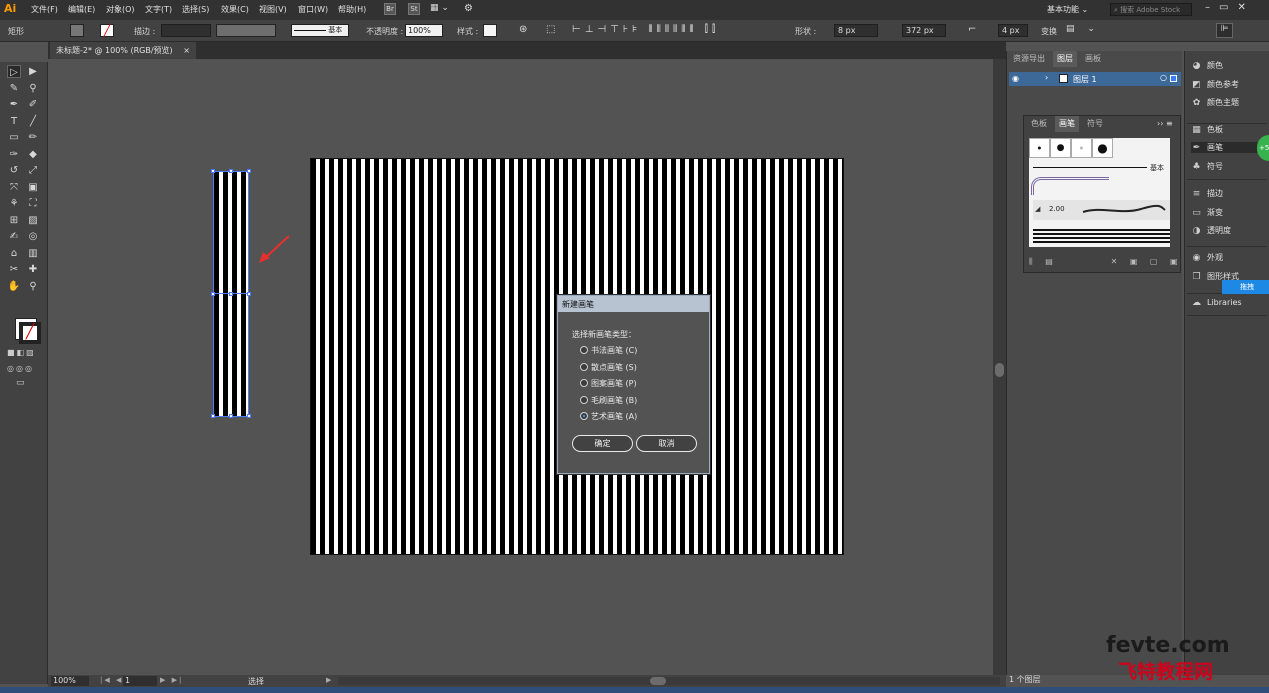 This screenshot has height=693, width=1269. What do you see at coordinates (414, 9) in the screenshot?
I see `stock-icon: St` at bounding box center [414, 9].